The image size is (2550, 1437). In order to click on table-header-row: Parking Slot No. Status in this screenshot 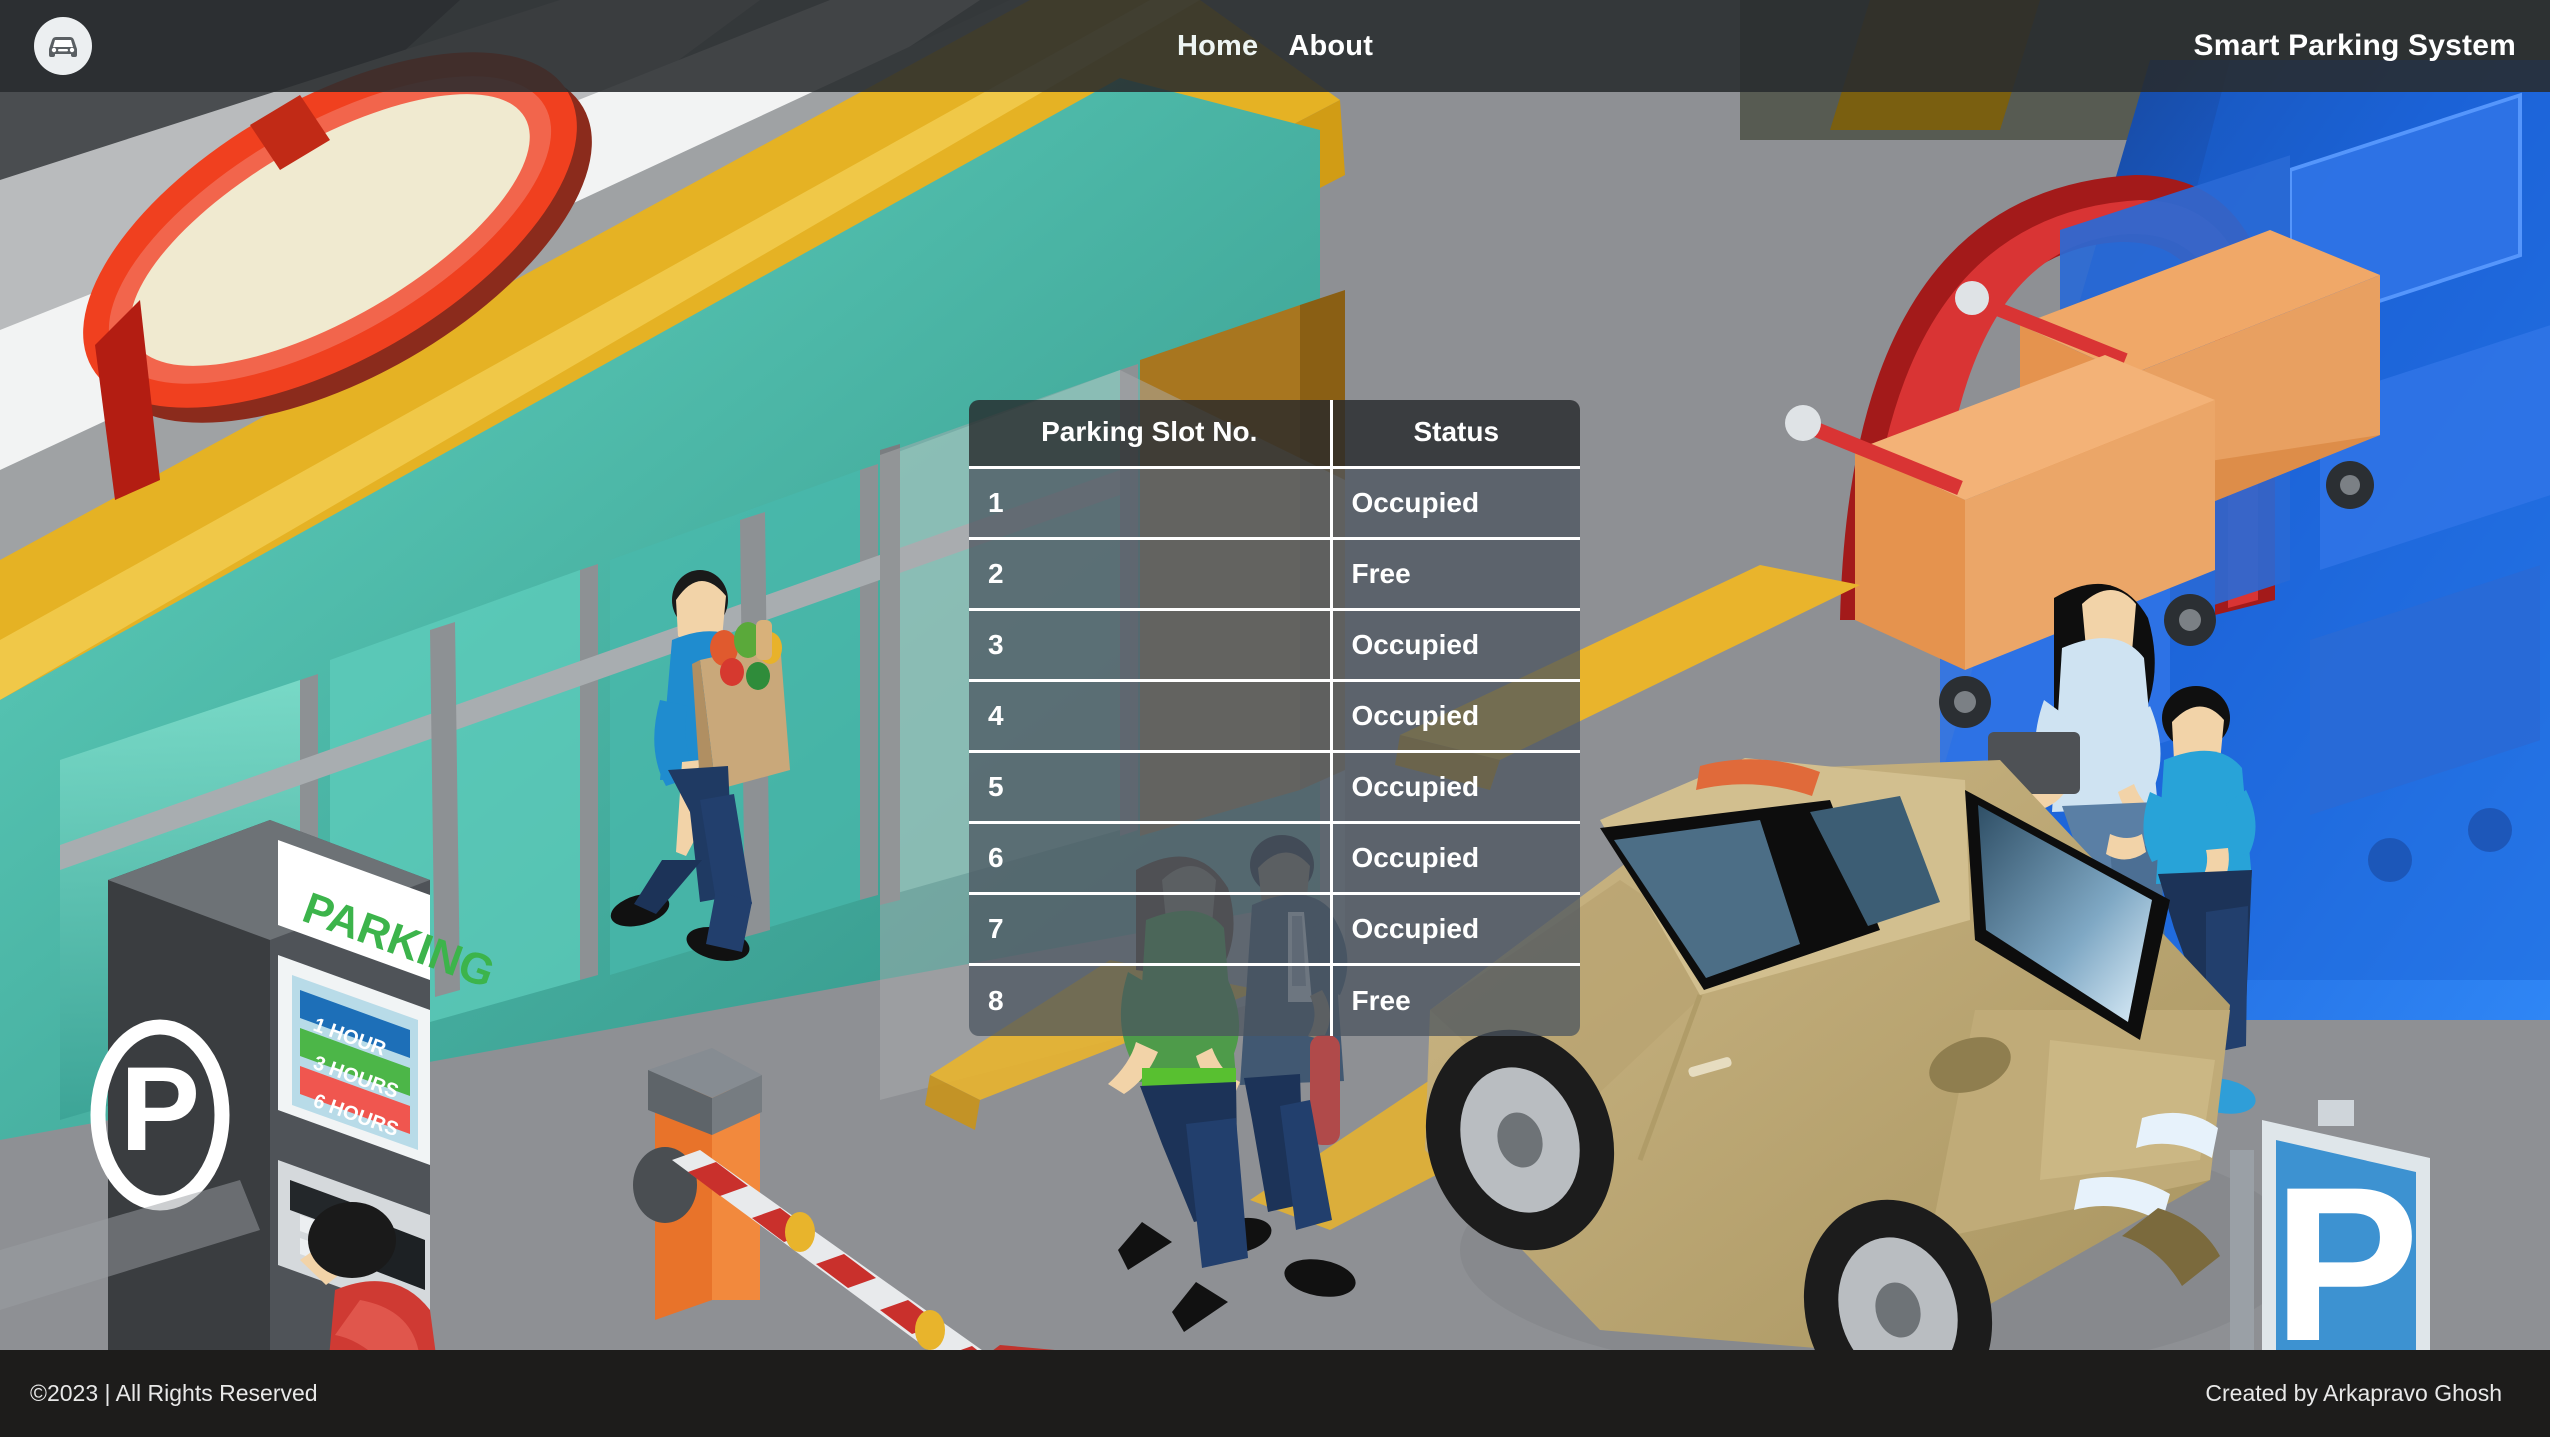, I will do `click(1274, 434)`.